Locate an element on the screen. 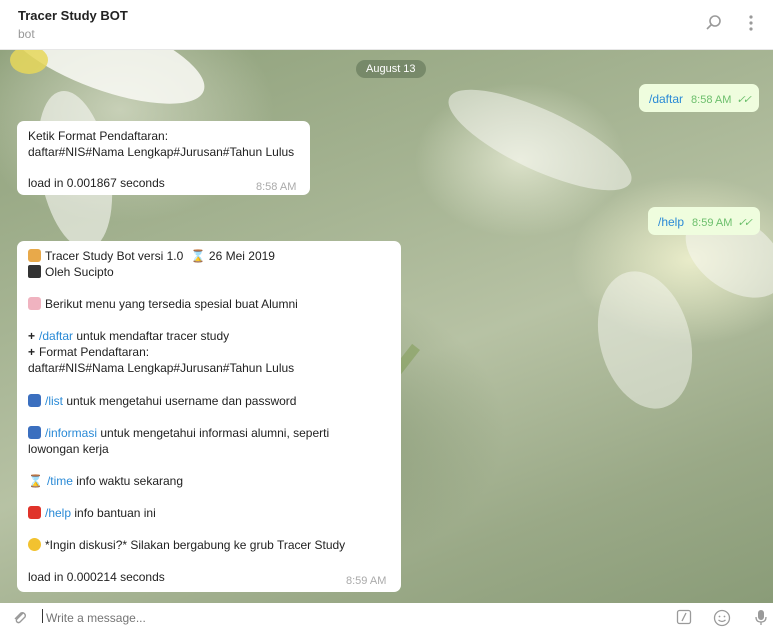 The height and width of the screenshot is (630, 773). more-vertical-icon is located at coordinates (751, 24).